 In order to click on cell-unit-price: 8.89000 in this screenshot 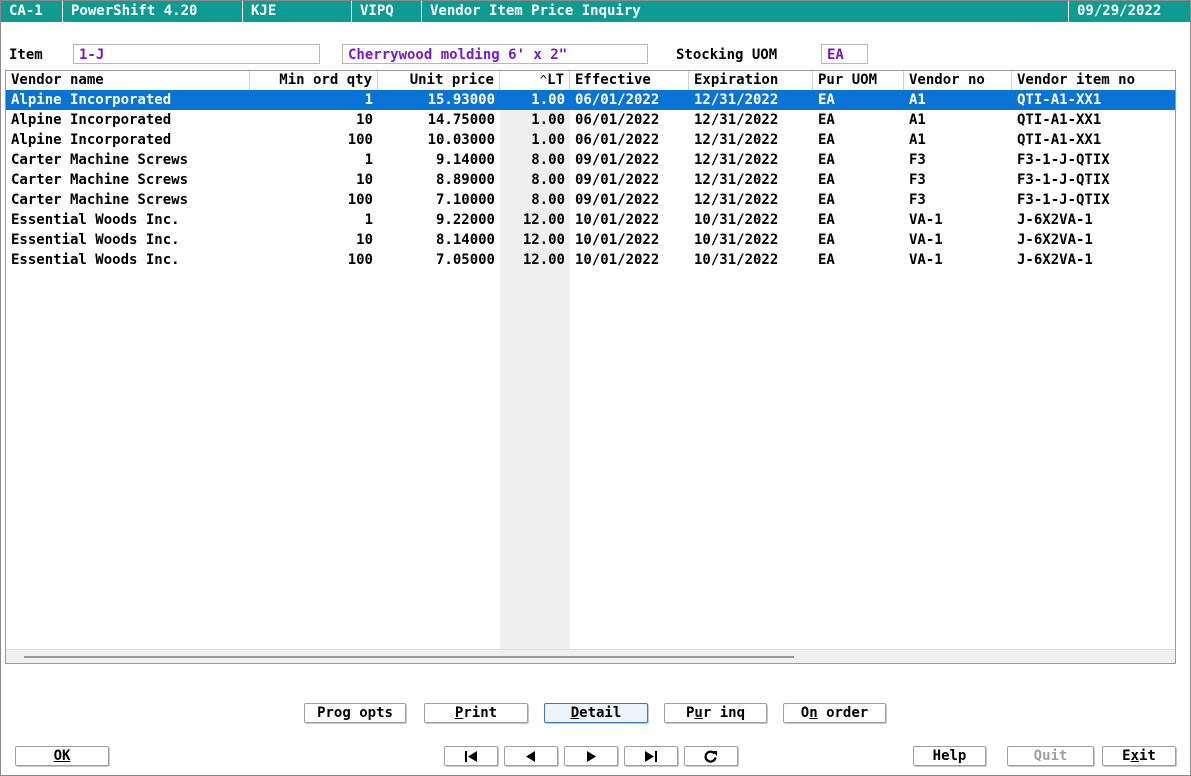, I will do `click(465, 180)`.